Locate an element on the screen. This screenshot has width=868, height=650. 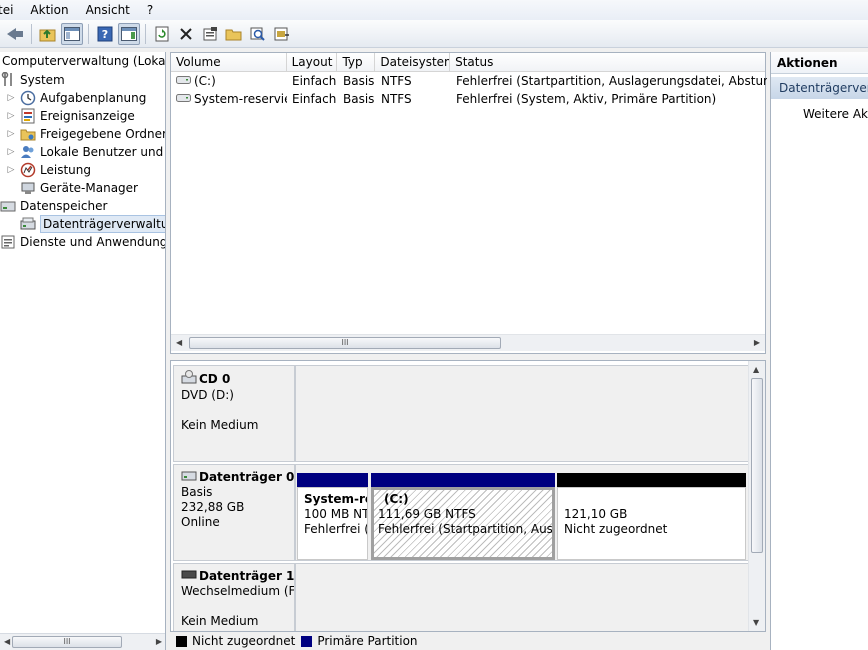
partition-size: 111,69 GB NTFS is located at coordinates (427, 514).